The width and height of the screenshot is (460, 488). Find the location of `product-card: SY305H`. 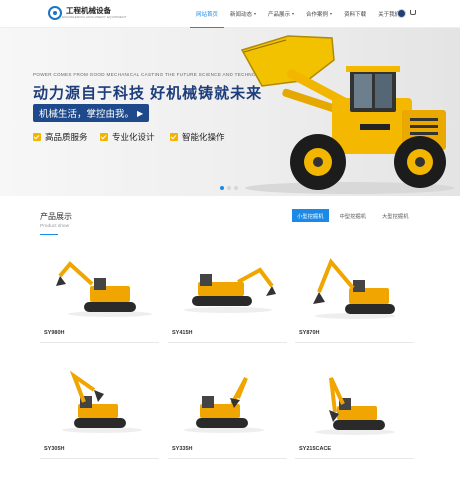

product-card: SY305H is located at coordinates (99, 418).